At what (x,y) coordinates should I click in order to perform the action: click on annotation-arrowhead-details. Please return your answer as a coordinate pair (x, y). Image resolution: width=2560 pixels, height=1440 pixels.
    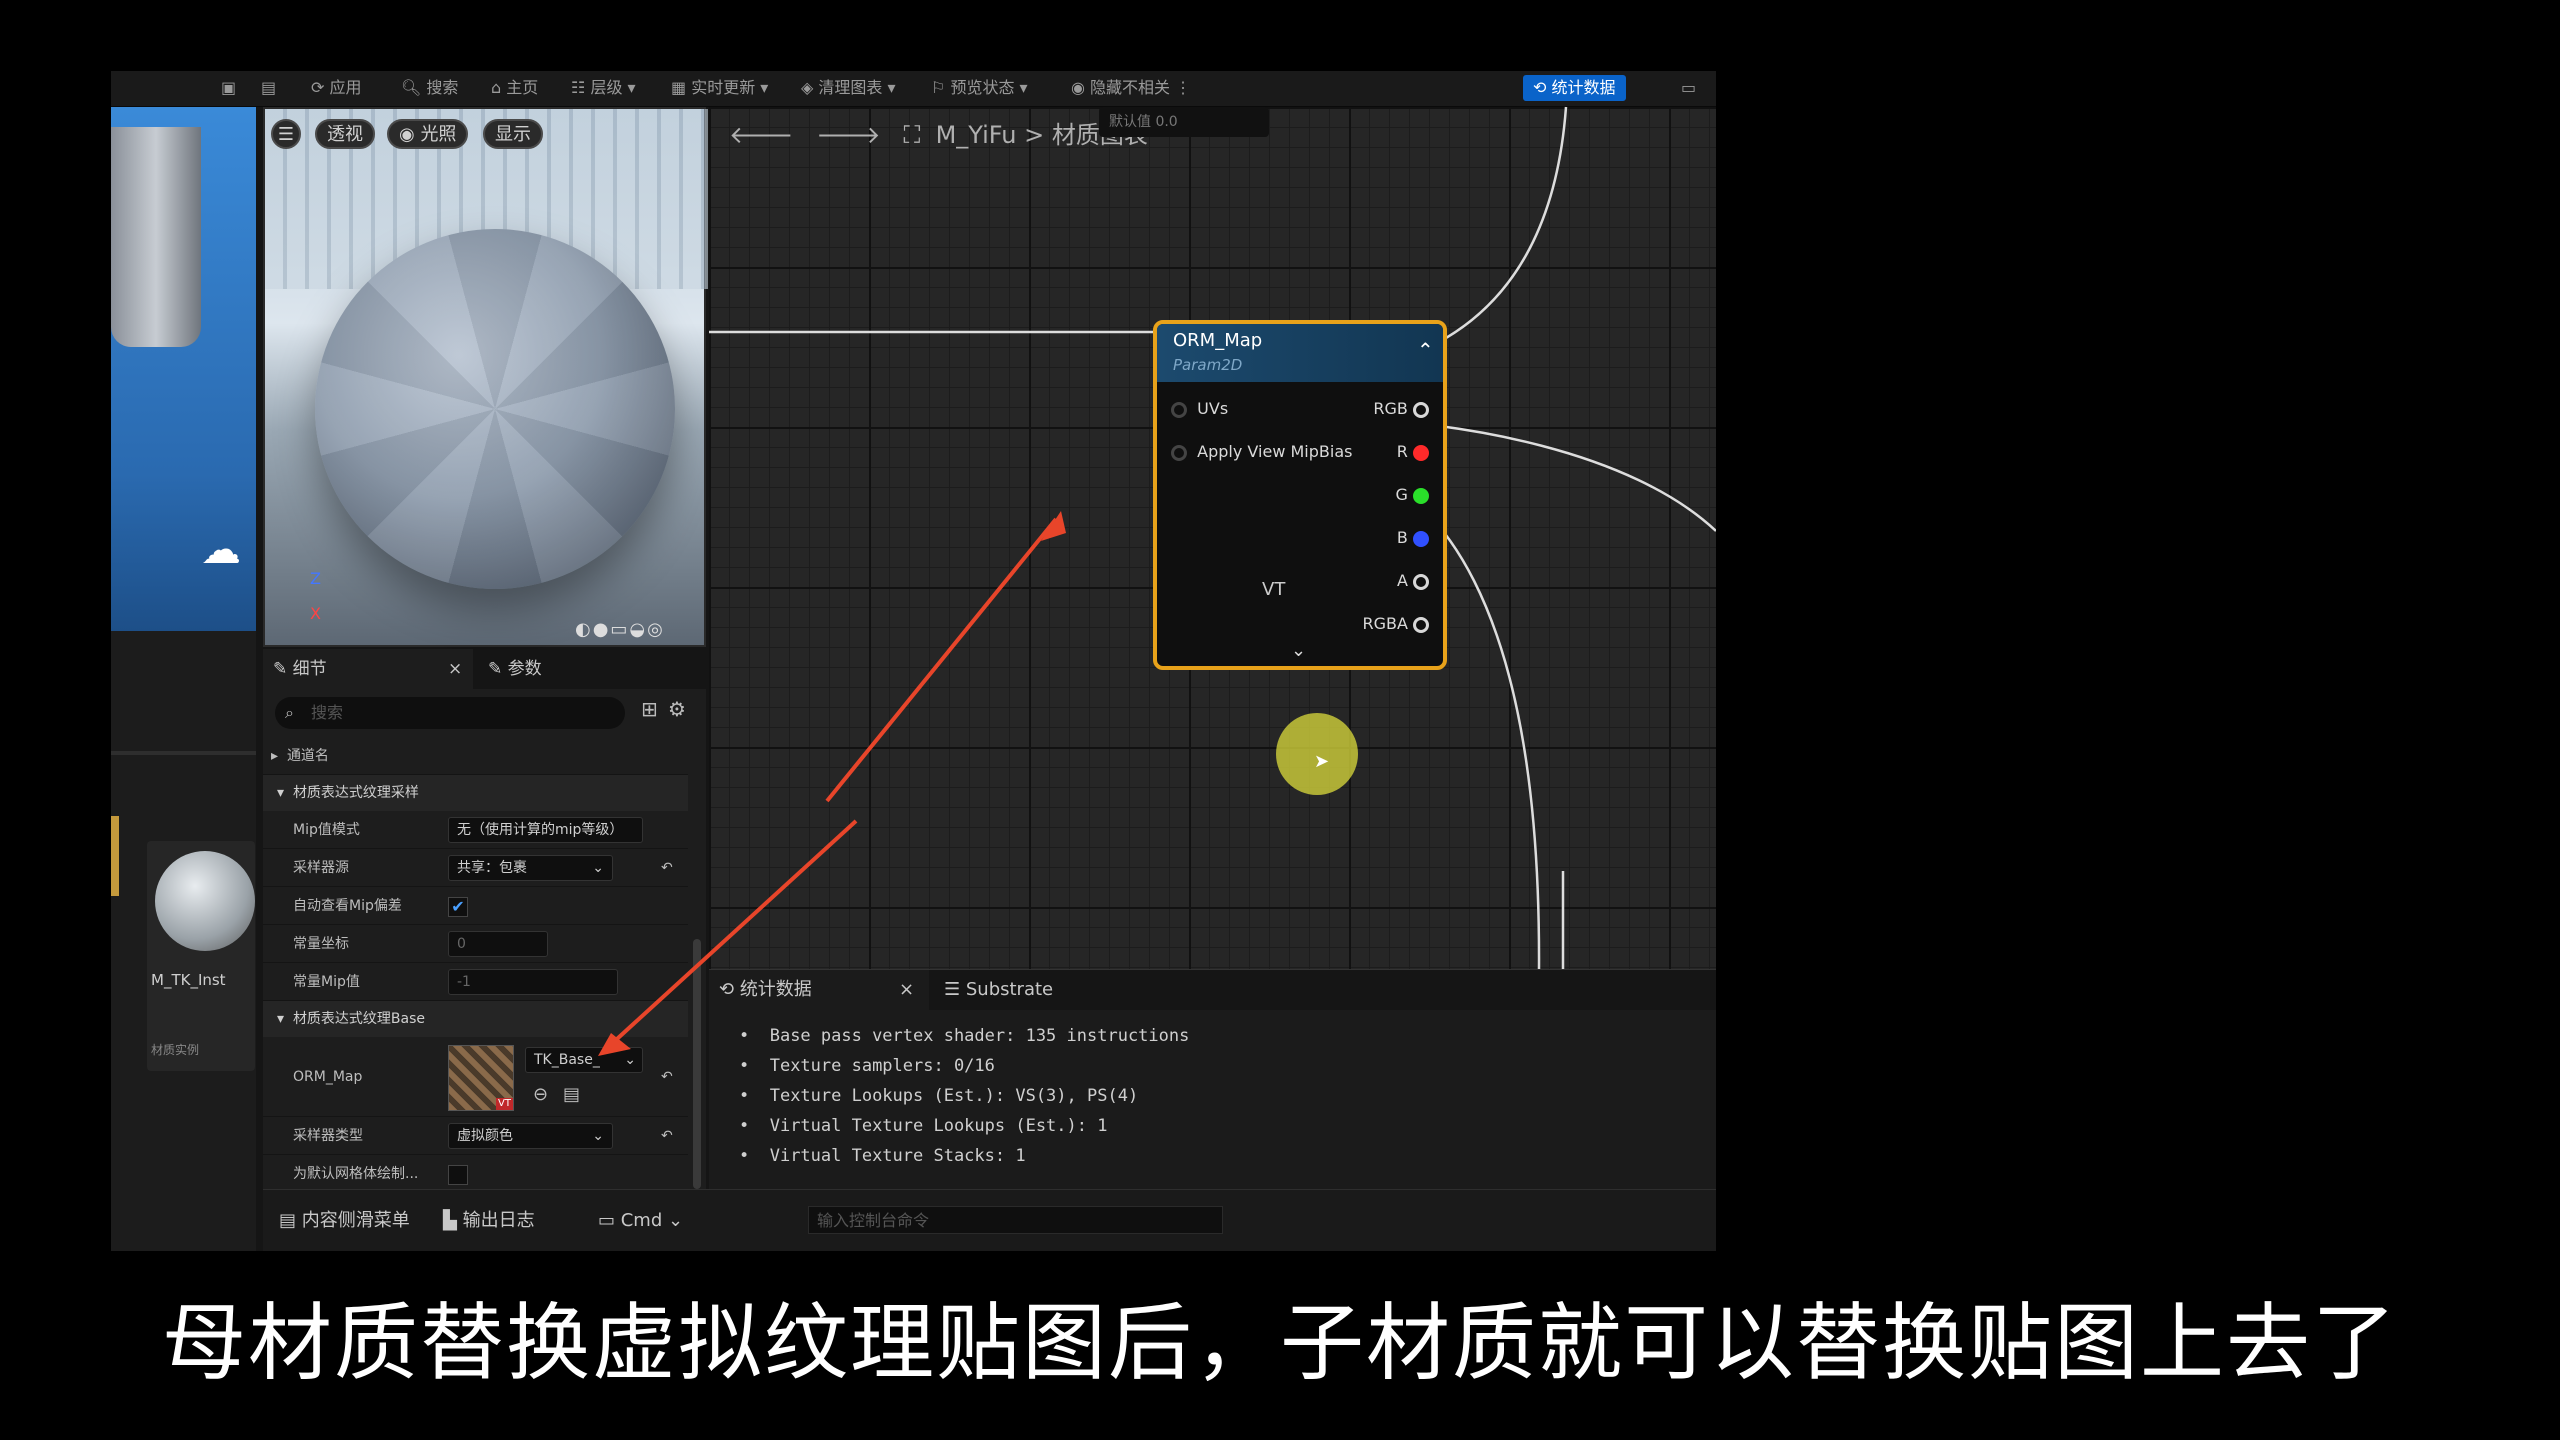
    Looking at the image, I should click on (614, 1044).